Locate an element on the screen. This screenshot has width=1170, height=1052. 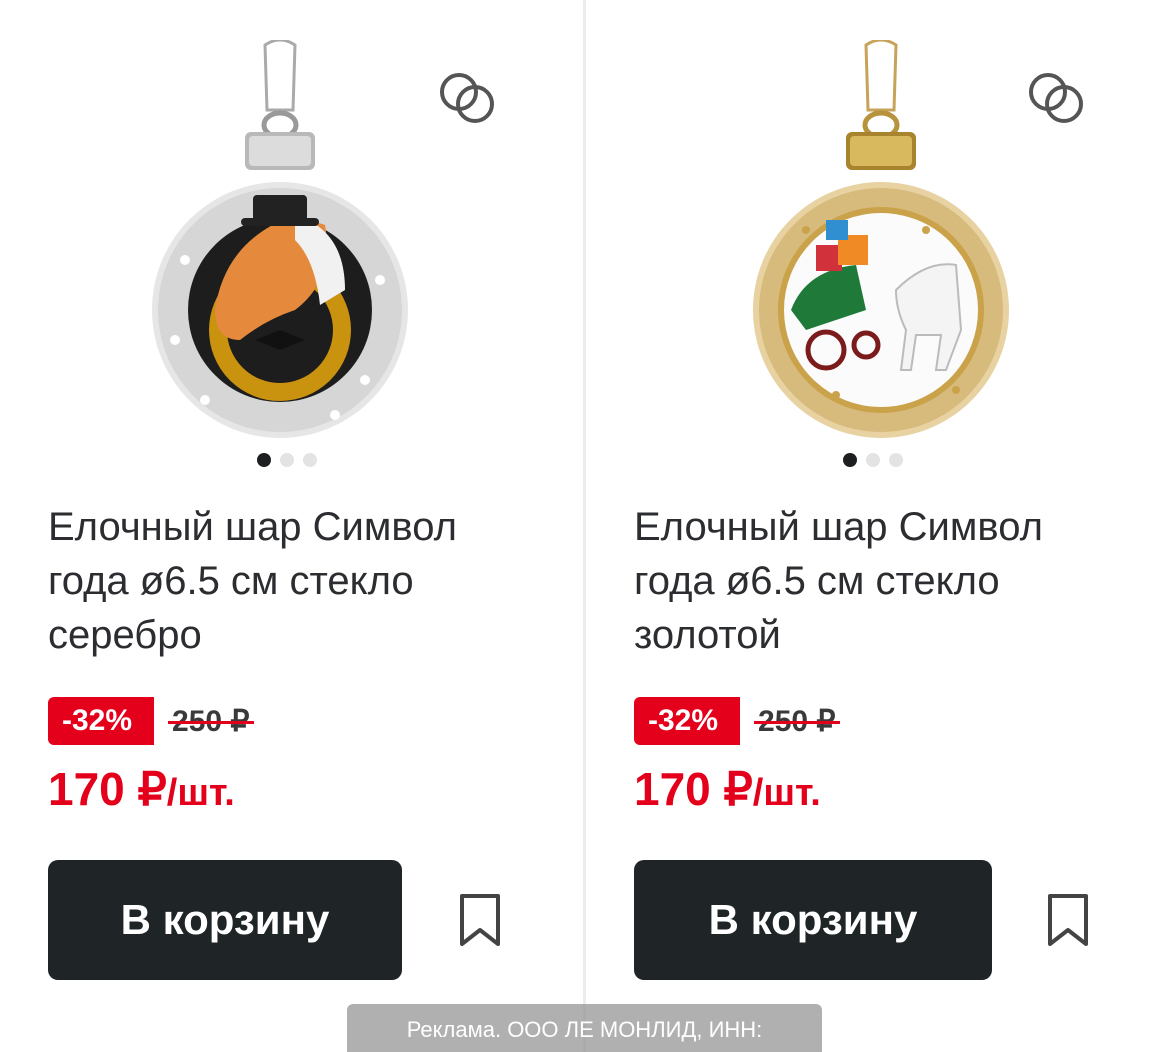
gold-ornament-carriage-icon is located at coordinates (881, 239).